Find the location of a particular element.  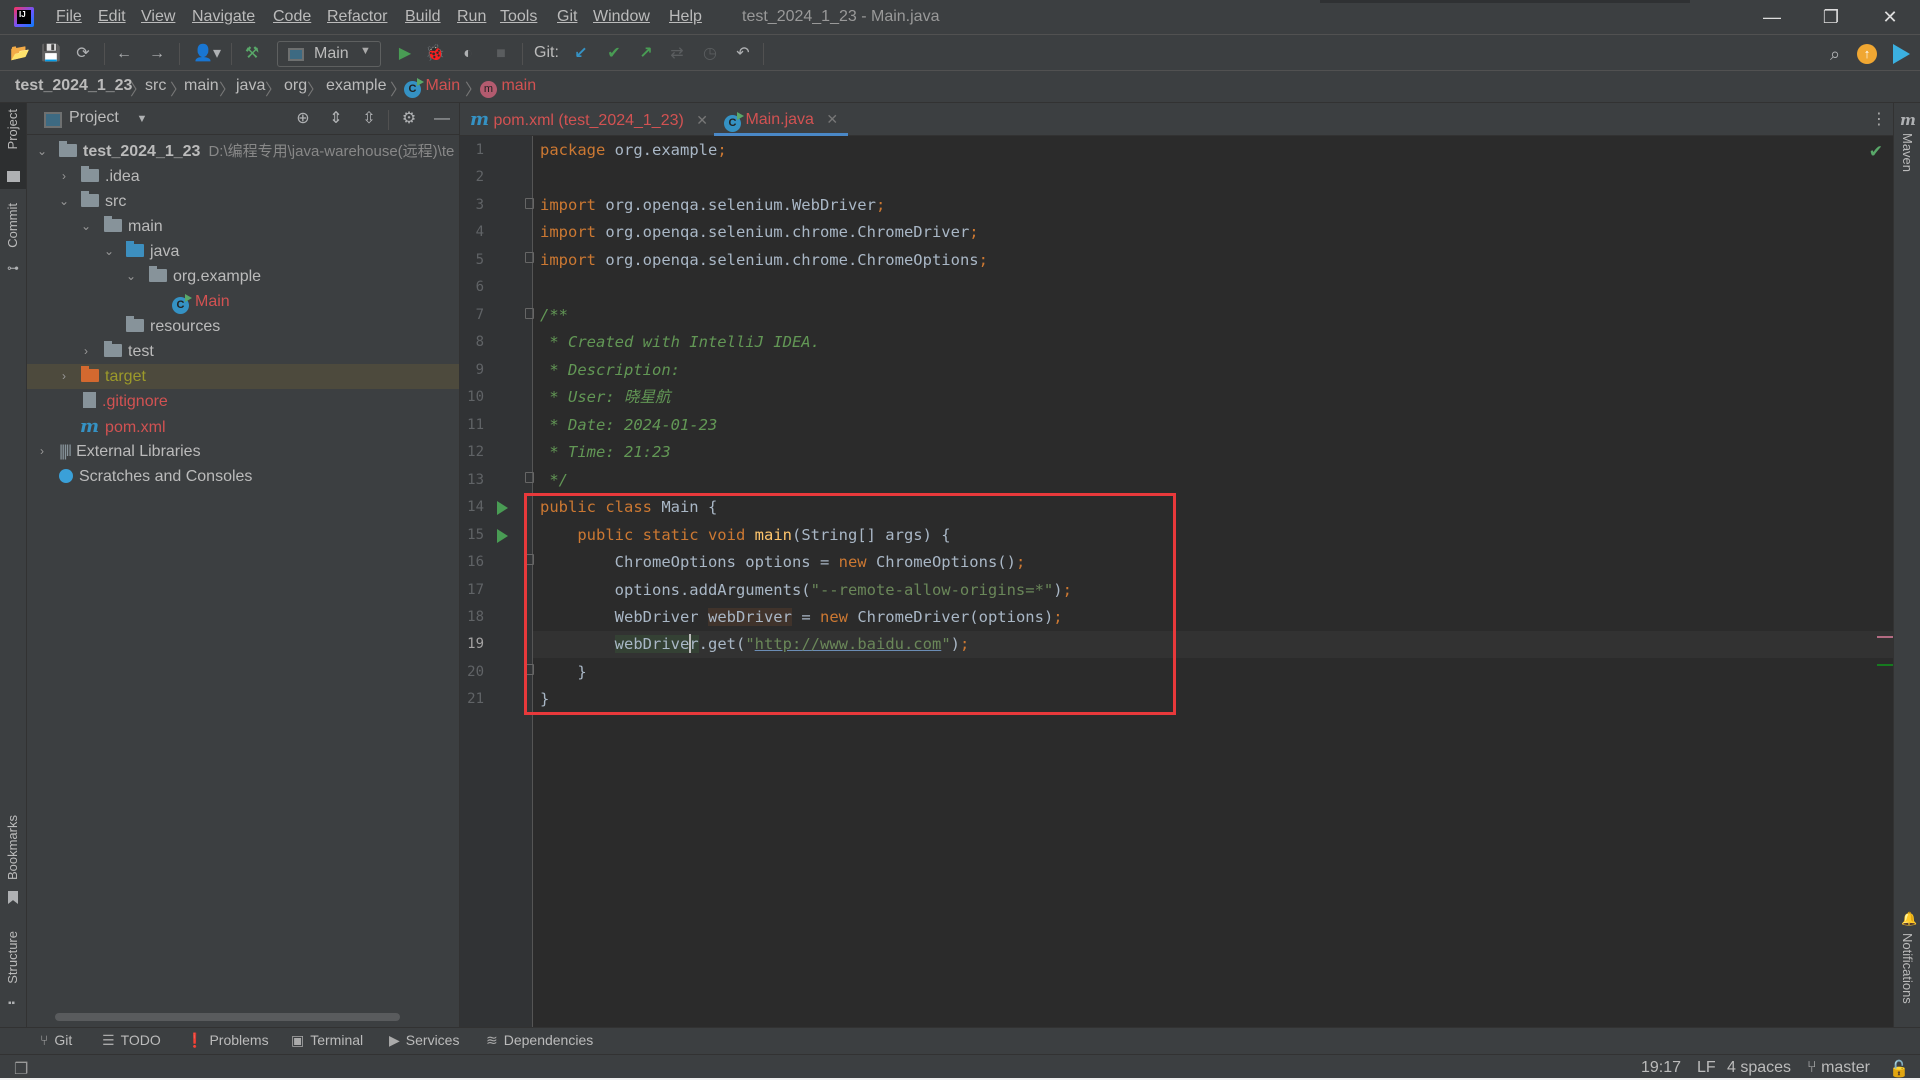

menu-git: Git is located at coordinates (567, 17).